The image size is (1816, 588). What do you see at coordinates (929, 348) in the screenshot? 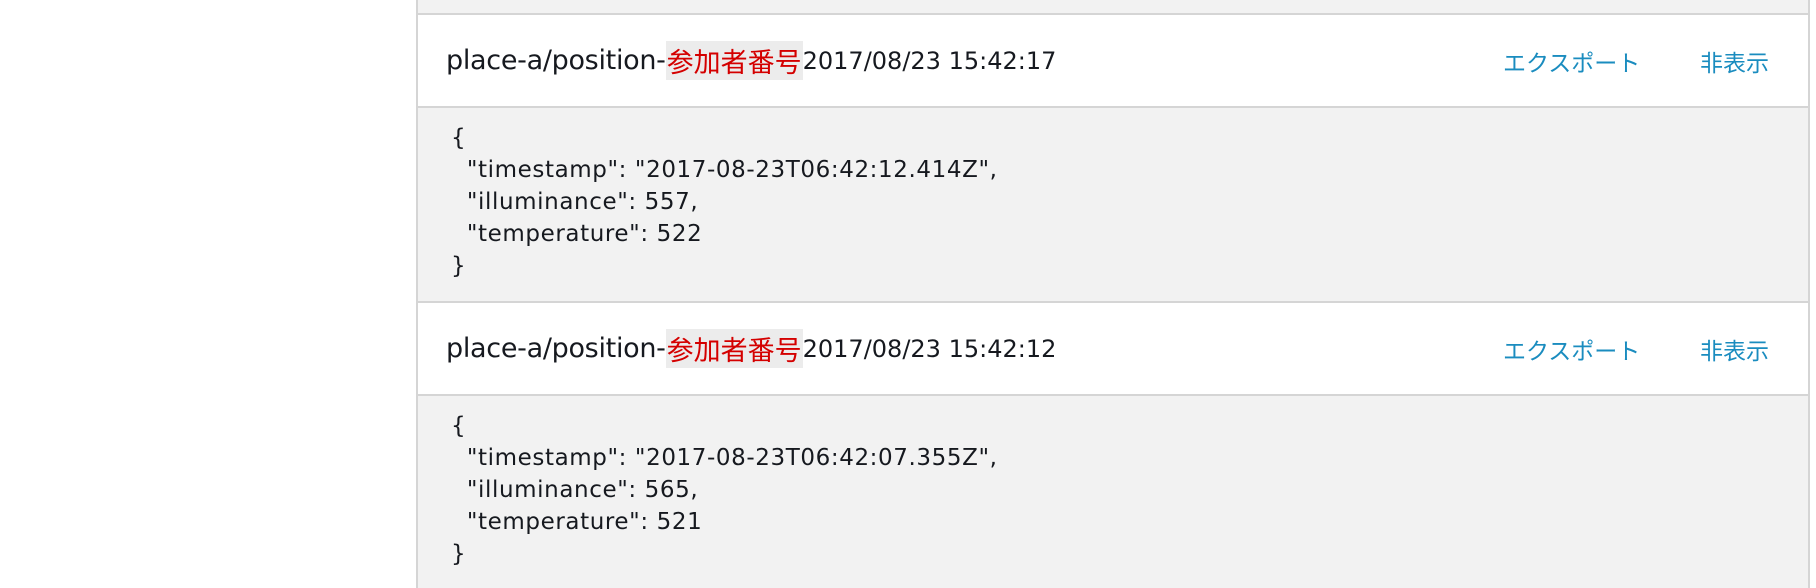
I see `message-timestamp: 2017/08/23 15:42:12` at bounding box center [929, 348].